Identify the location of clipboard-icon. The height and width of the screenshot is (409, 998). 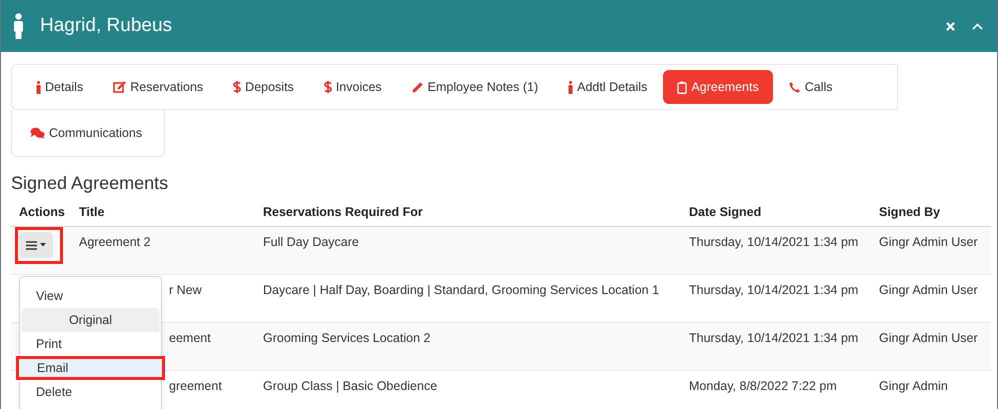
(682, 87).